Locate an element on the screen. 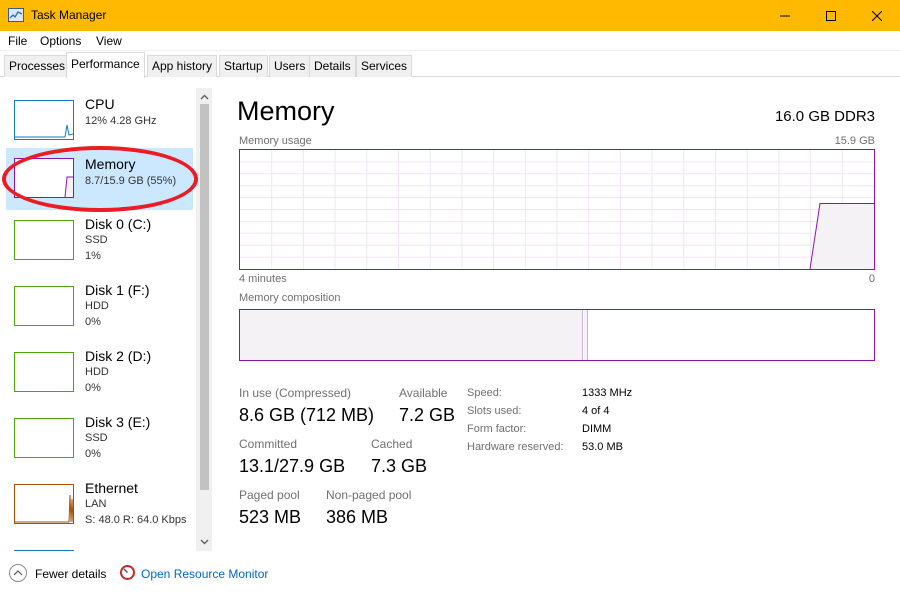 The image size is (900, 599). window-title: Task Manager is located at coordinates (69, 15).